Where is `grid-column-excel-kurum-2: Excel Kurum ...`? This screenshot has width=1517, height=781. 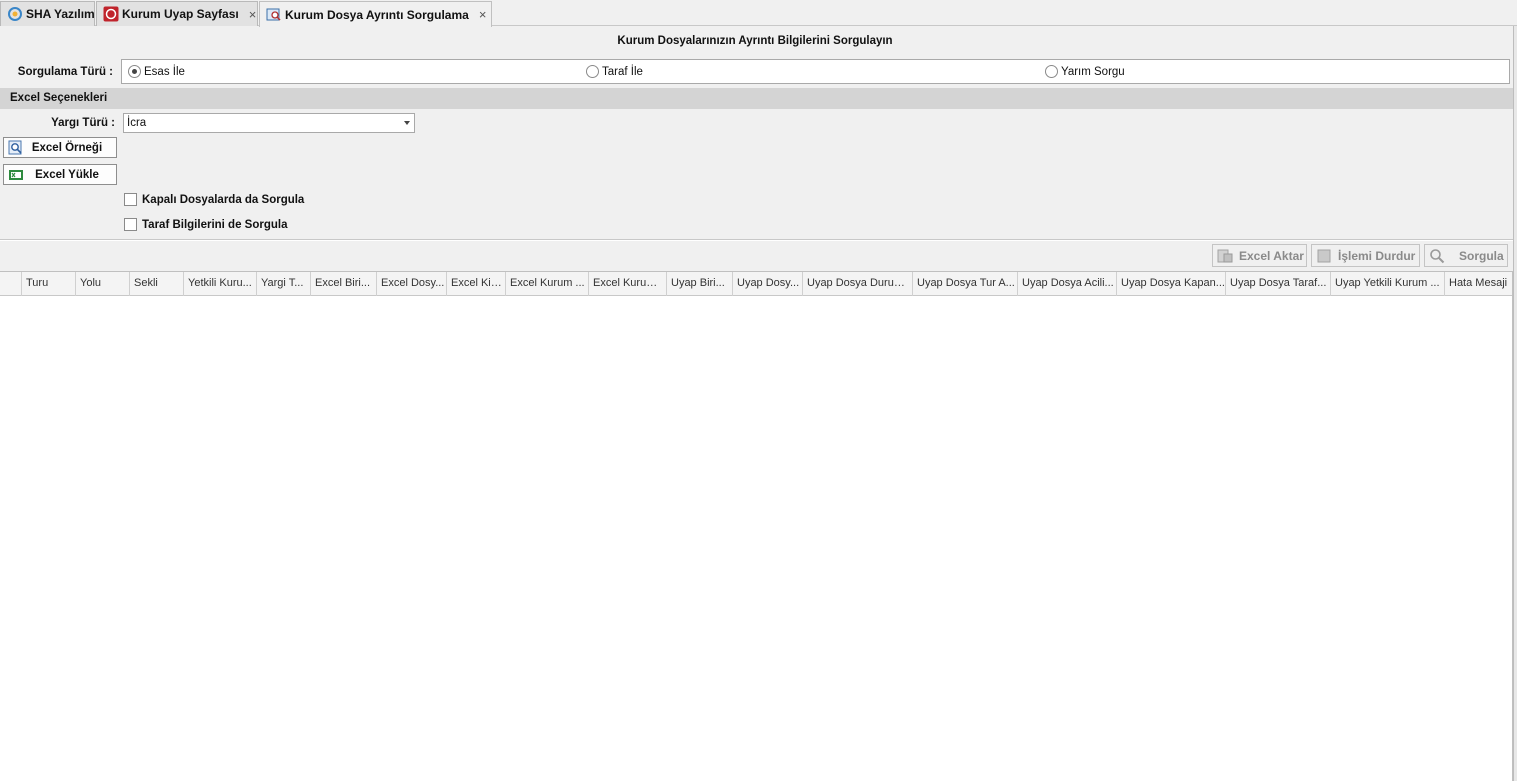
grid-column-excel-kurum-2: Excel Kurum ... is located at coordinates (628, 284).